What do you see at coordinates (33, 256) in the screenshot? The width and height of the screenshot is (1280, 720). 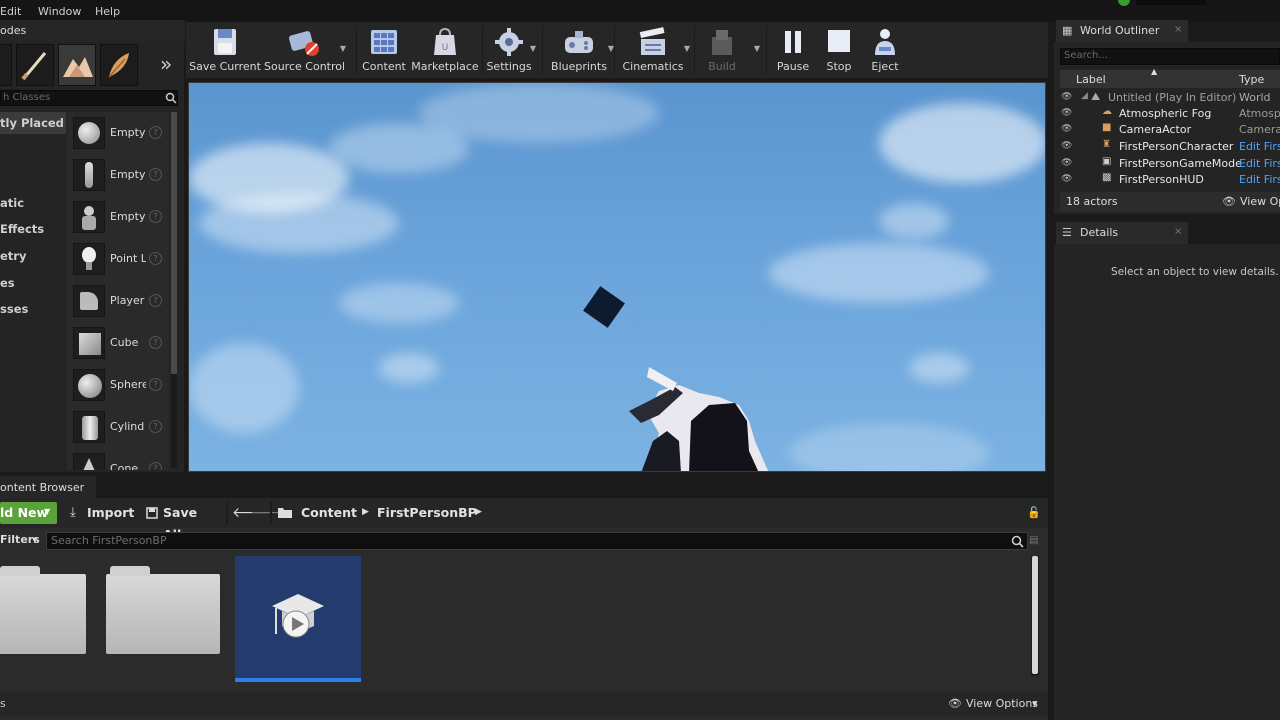 I see `category-geometry: etry` at bounding box center [33, 256].